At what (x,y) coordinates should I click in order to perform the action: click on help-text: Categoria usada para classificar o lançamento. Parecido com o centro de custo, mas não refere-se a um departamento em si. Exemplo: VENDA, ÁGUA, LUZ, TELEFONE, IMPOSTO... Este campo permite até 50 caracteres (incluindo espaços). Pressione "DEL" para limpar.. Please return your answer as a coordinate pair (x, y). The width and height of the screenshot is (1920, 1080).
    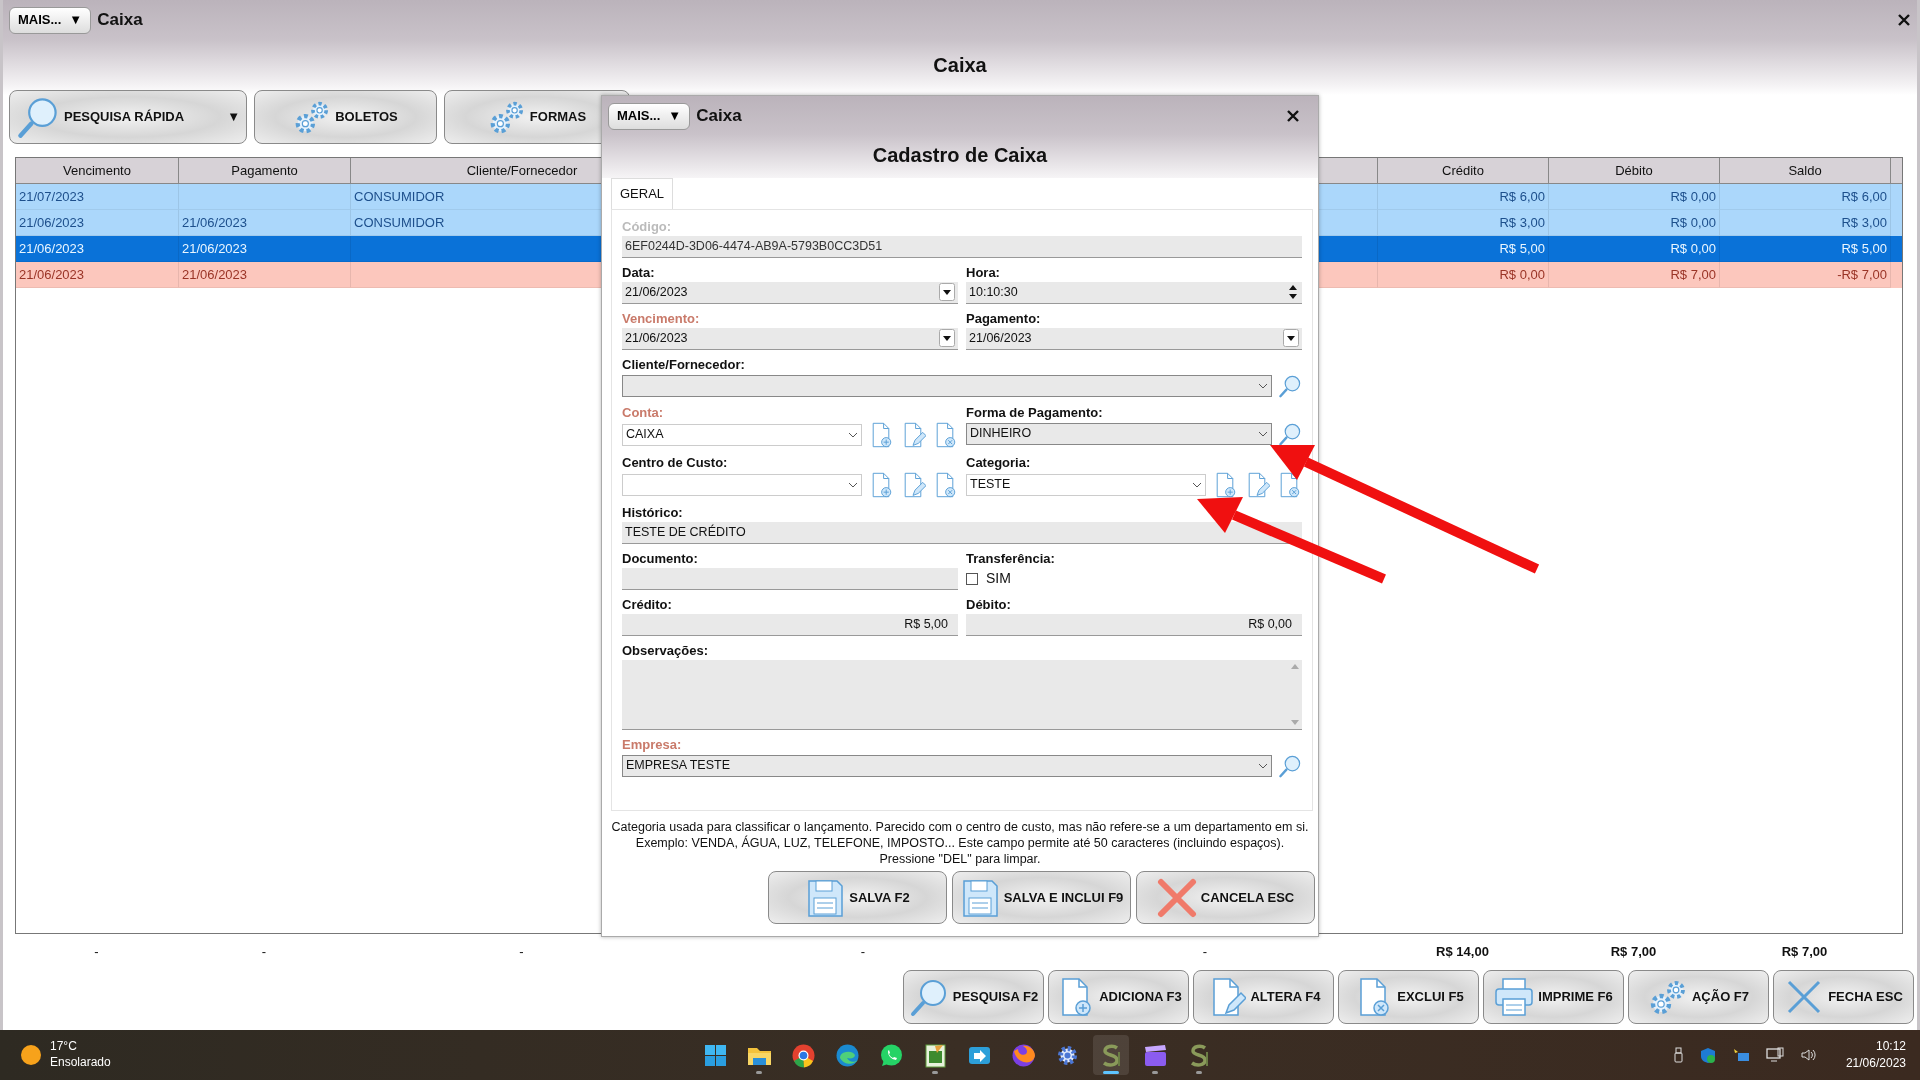
    Looking at the image, I should click on (960, 843).